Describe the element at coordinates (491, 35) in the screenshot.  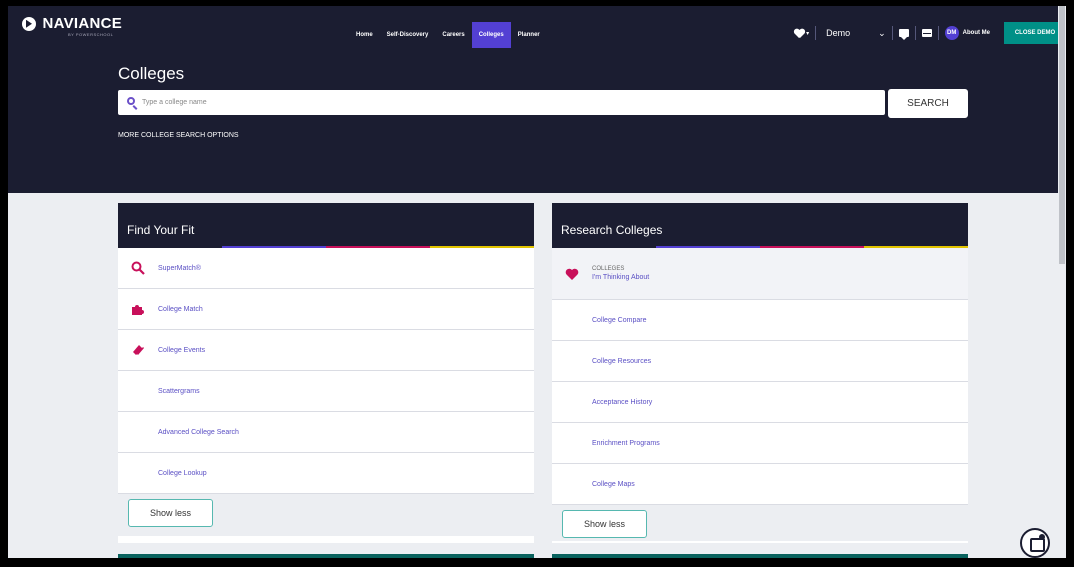
I see `nav-colleges: Colleges` at that location.